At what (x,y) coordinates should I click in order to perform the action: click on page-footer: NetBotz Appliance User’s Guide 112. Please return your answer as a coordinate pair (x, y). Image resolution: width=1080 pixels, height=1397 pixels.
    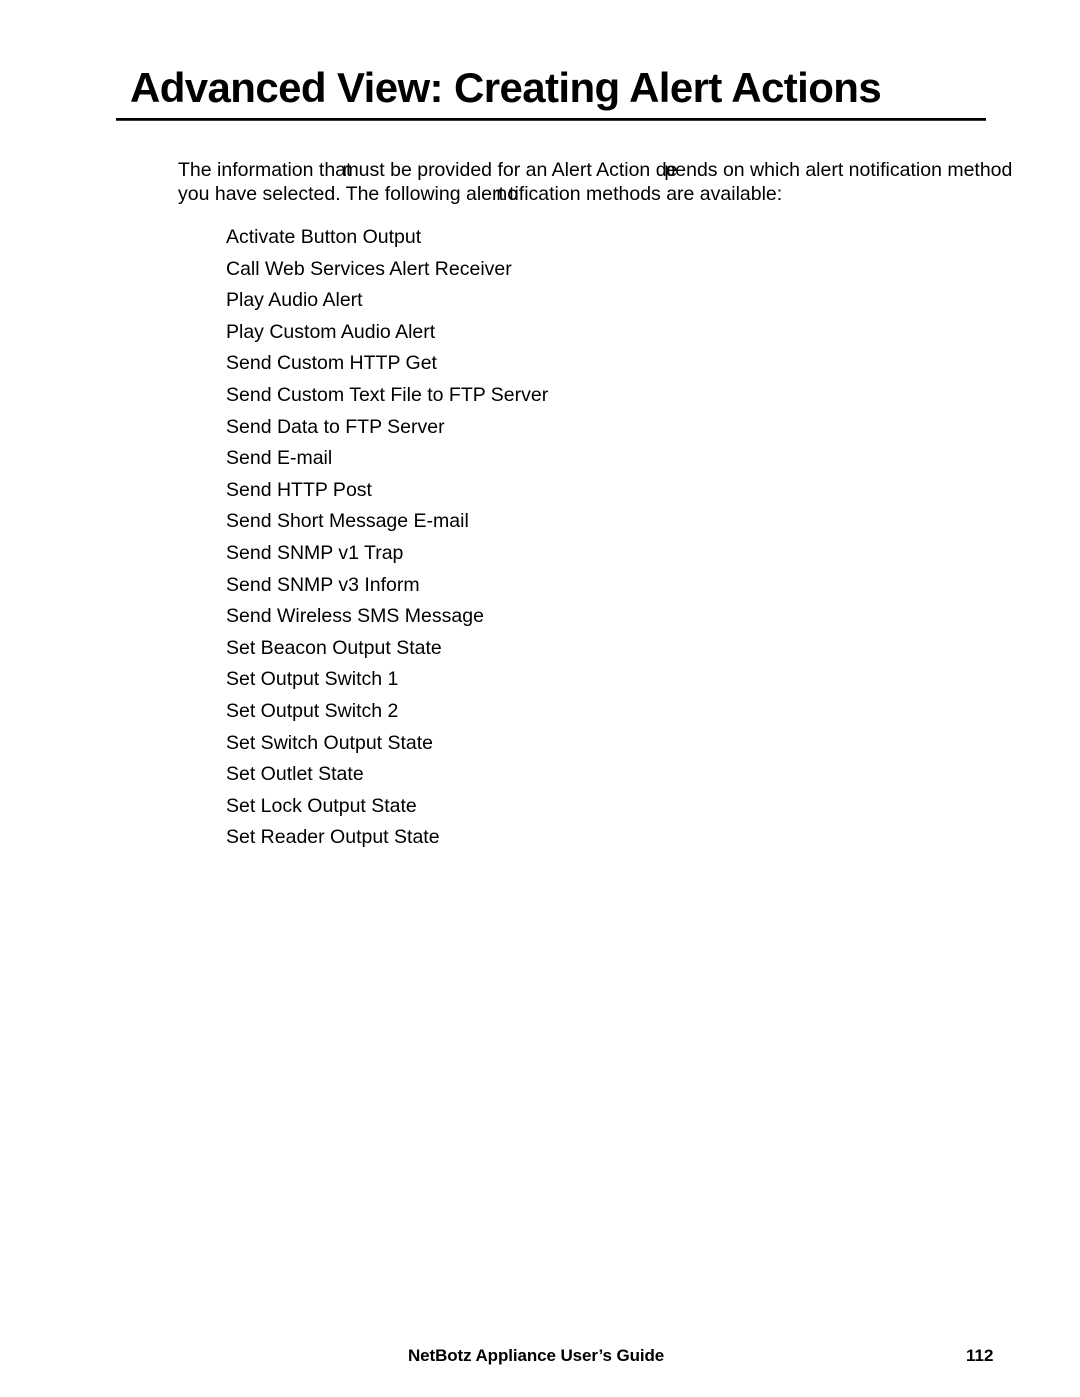
    Looking at the image, I should click on (540, 1359).